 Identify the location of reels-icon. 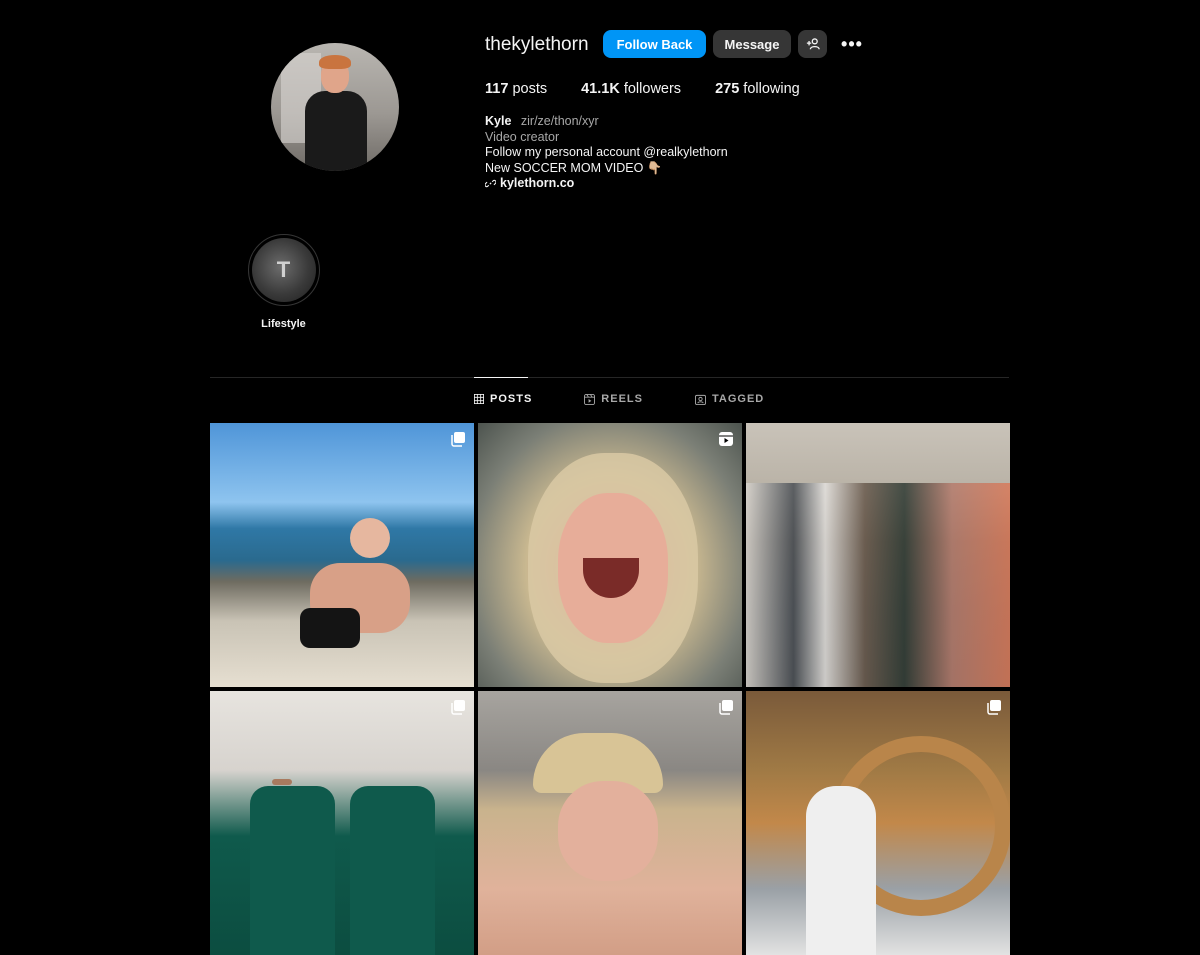
(590, 399).